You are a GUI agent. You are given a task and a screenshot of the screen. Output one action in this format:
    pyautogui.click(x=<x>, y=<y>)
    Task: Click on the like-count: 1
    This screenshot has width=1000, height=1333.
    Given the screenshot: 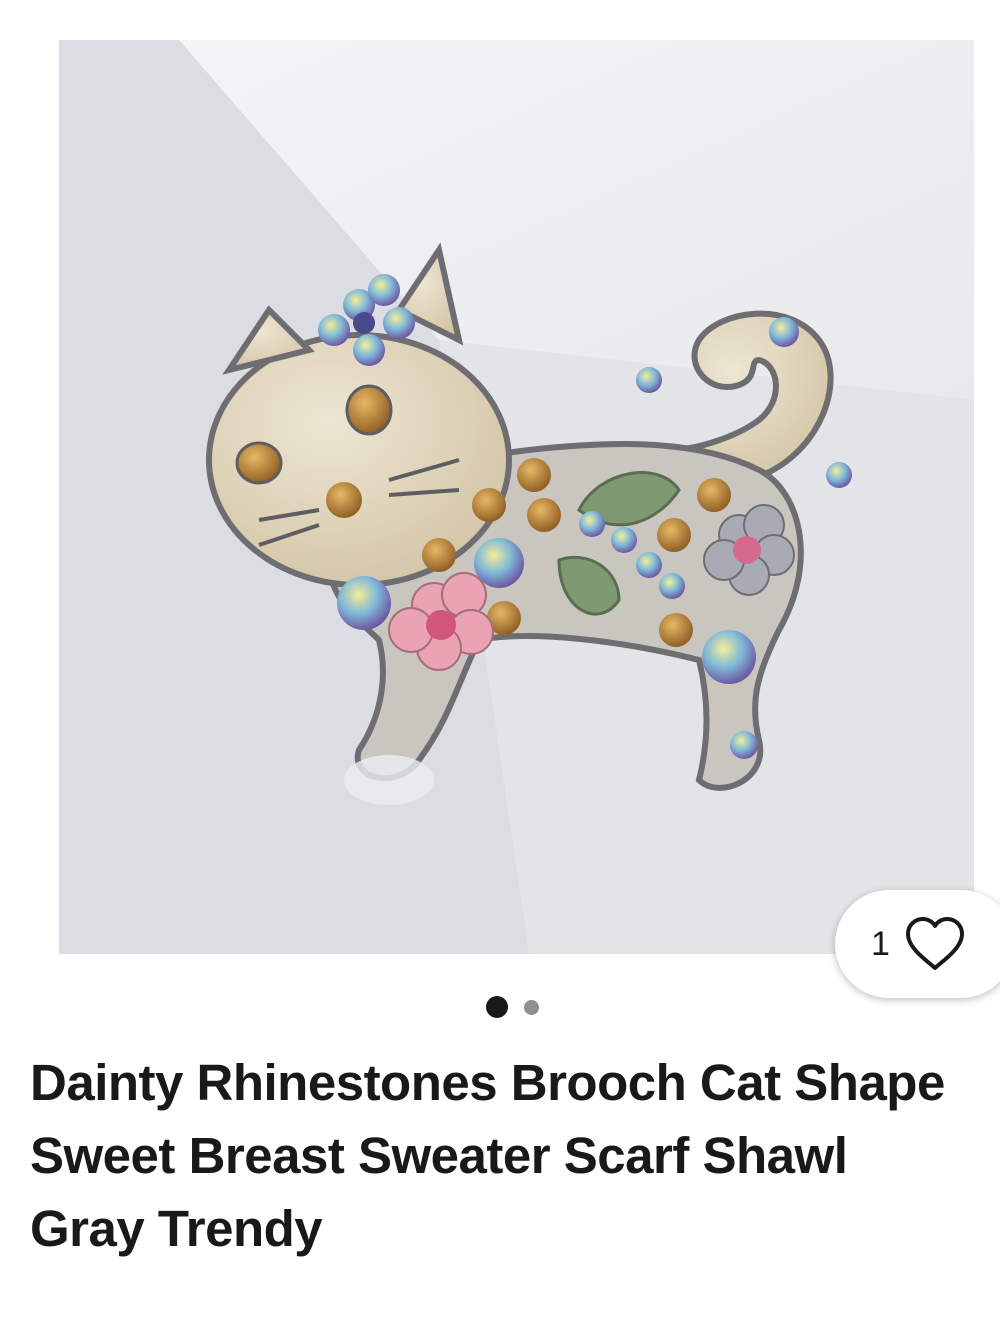 What is the action you would take?
    pyautogui.click(x=880, y=943)
    